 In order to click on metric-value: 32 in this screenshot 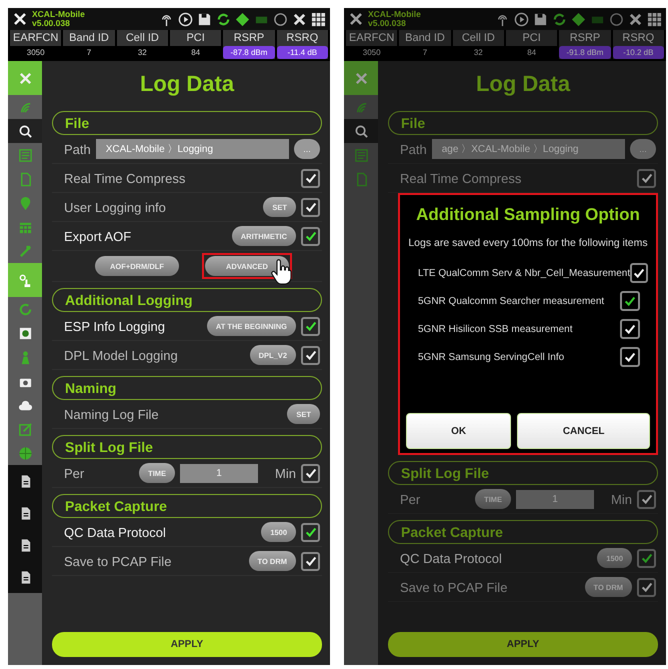, I will do `click(142, 52)`.